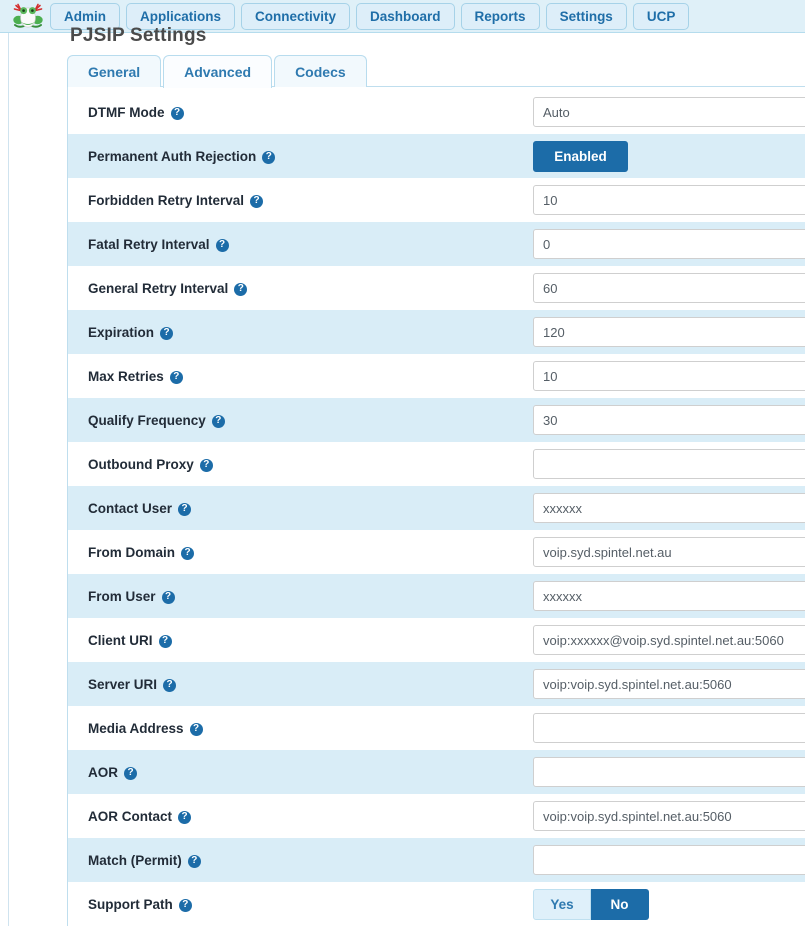 The height and width of the screenshot is (926, 805). What do you see at coordinates (218, 71) in the screenshot?
I see `tab-advanced: Advanced` at bounding box center [218, 71].